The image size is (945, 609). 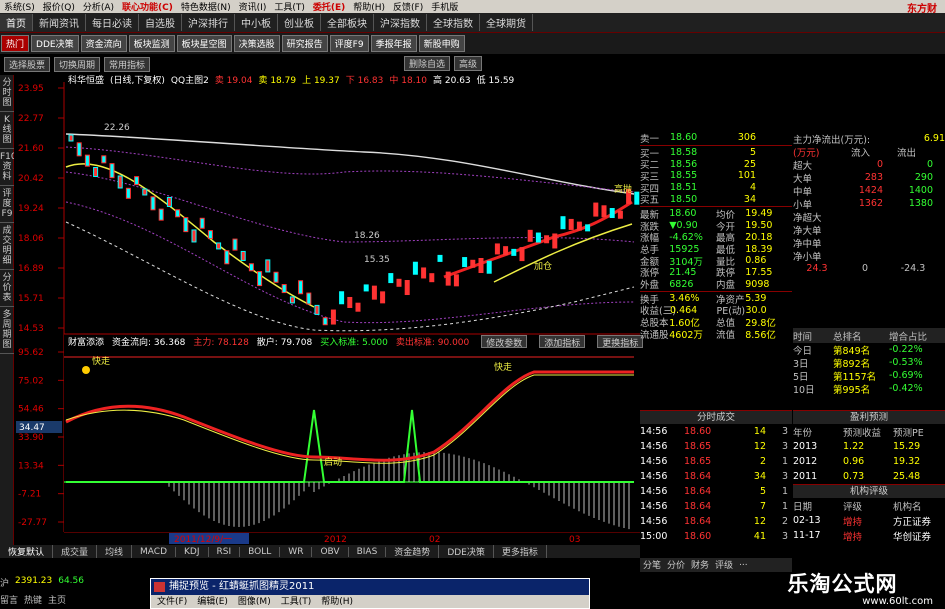 What do you see at coordinates (15, 43) in the screenshot?
I see `sub-tab-0: 热门` at bounding box center [15, 43].